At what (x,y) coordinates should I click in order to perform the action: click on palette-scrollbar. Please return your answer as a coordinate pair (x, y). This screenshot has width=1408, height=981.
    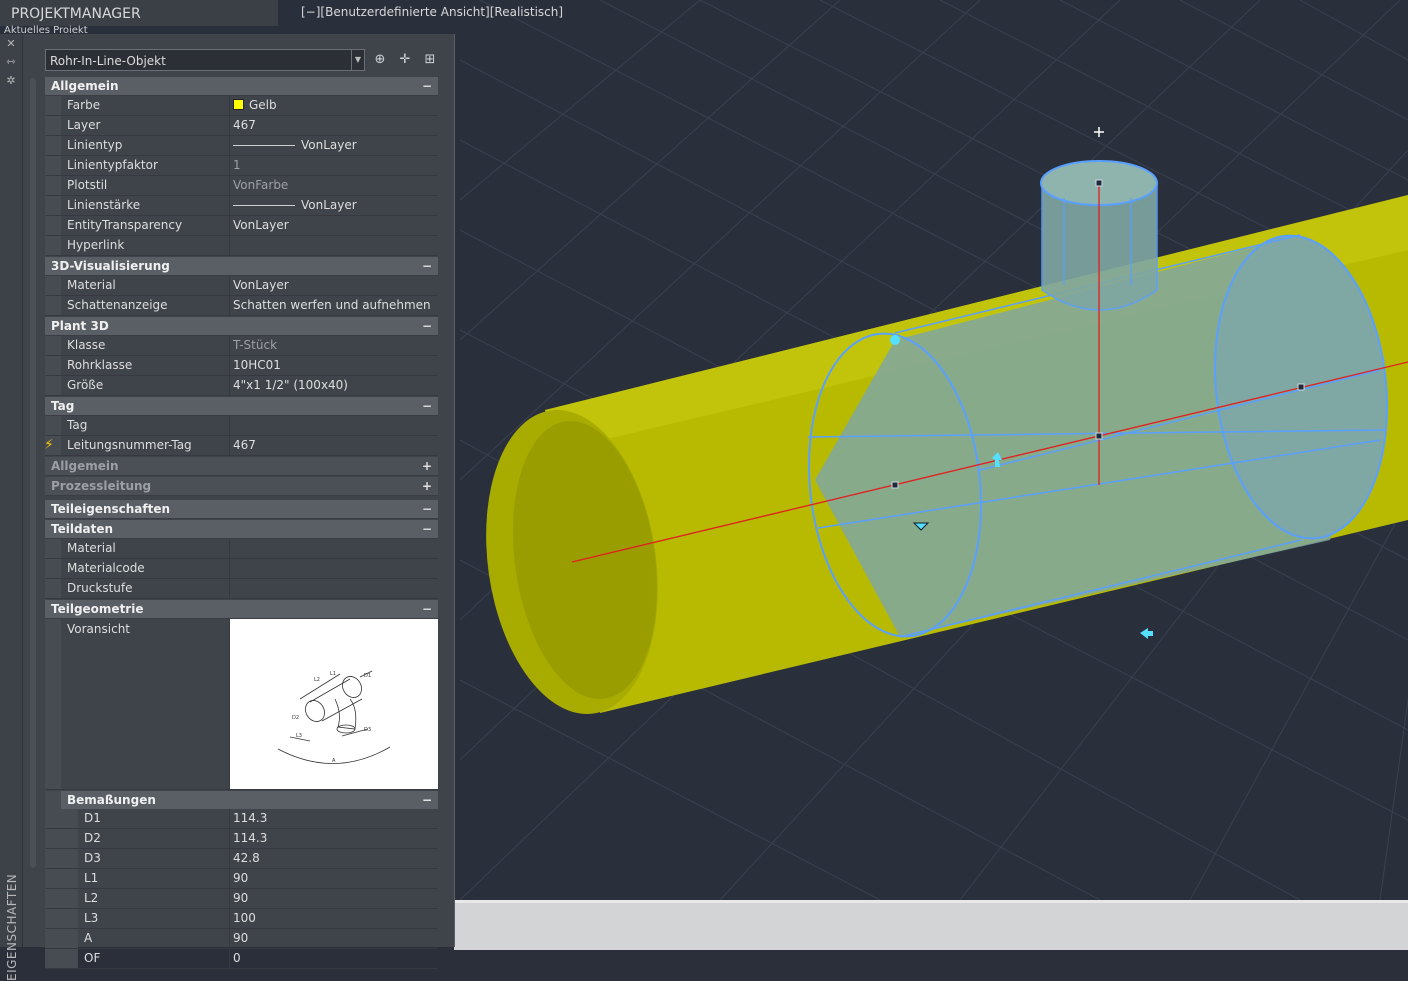
    Looking at the image, I should click on (33, 473).